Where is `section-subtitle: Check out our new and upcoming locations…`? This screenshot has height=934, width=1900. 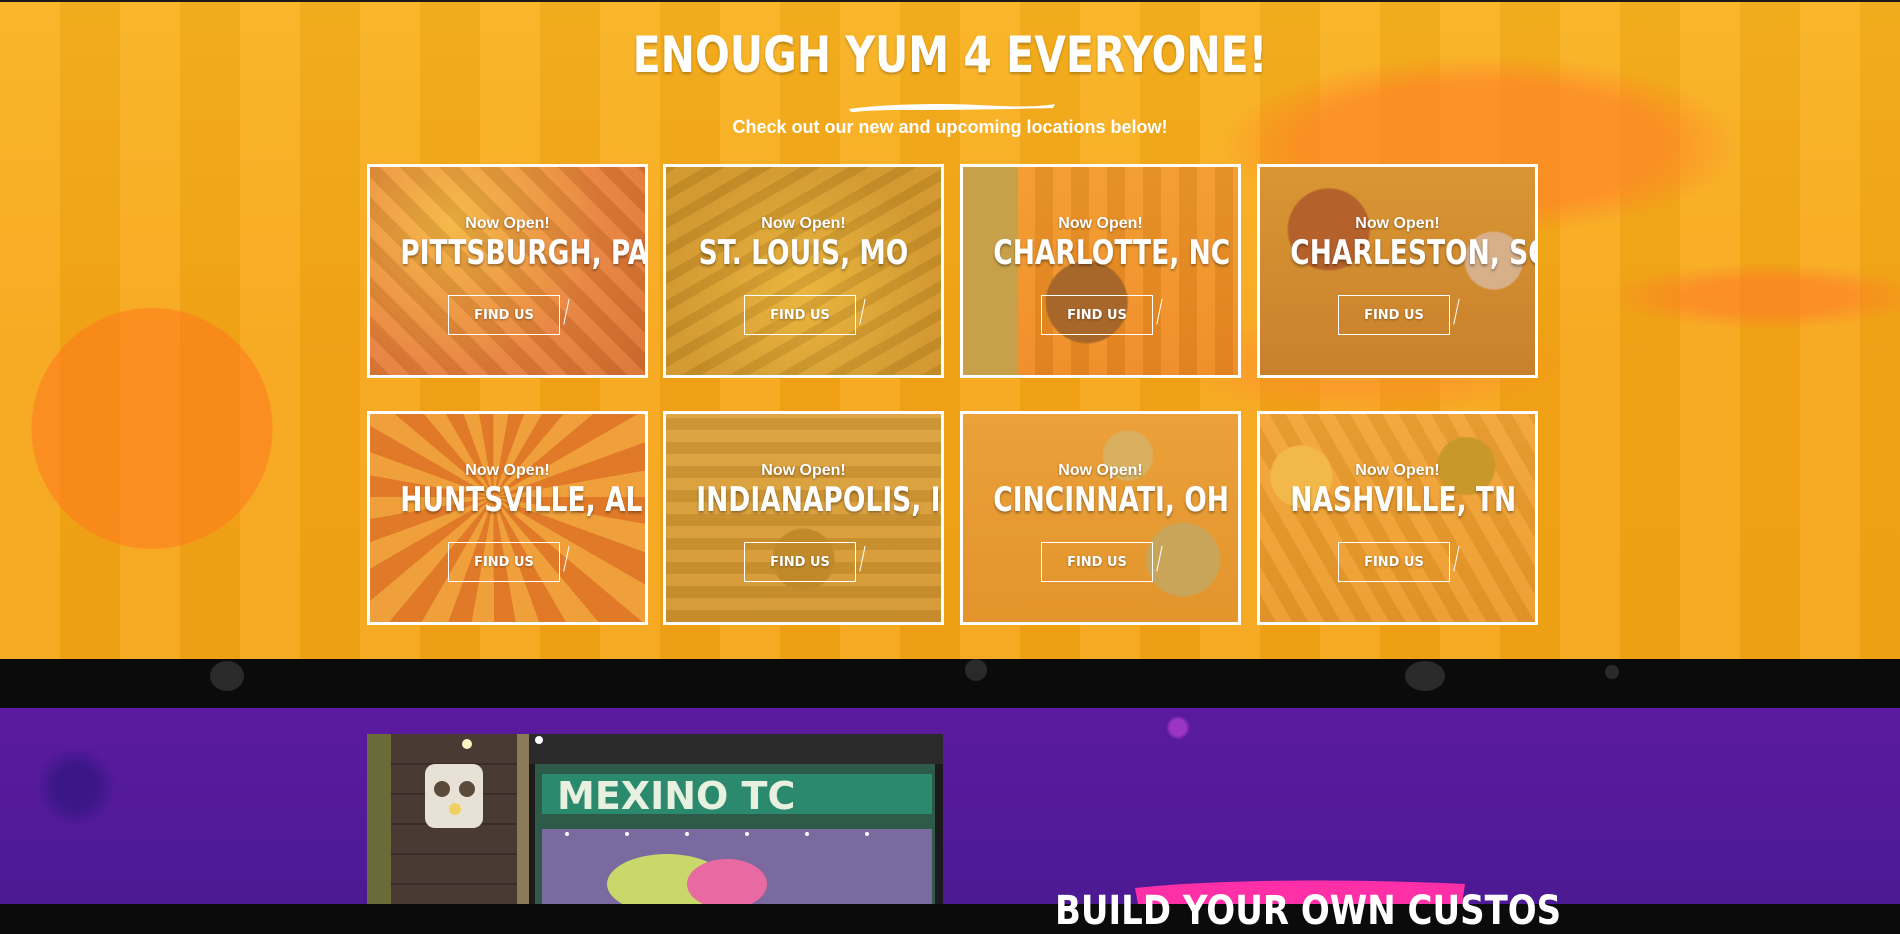
section-subtitle: Check out our new and upcoming locations… is located at coordinates (950, 127).